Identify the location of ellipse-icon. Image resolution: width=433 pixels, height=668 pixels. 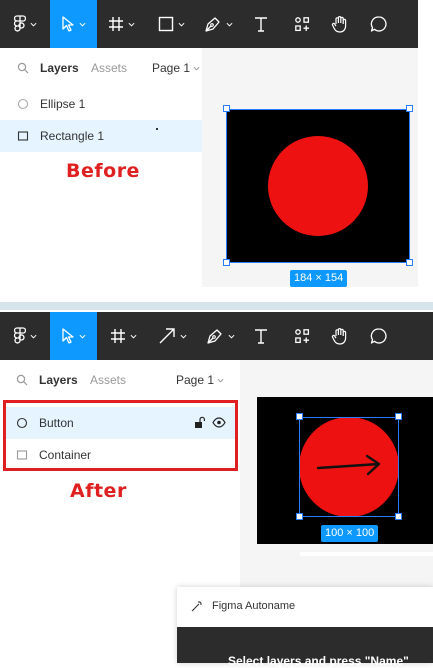
(23, 104).